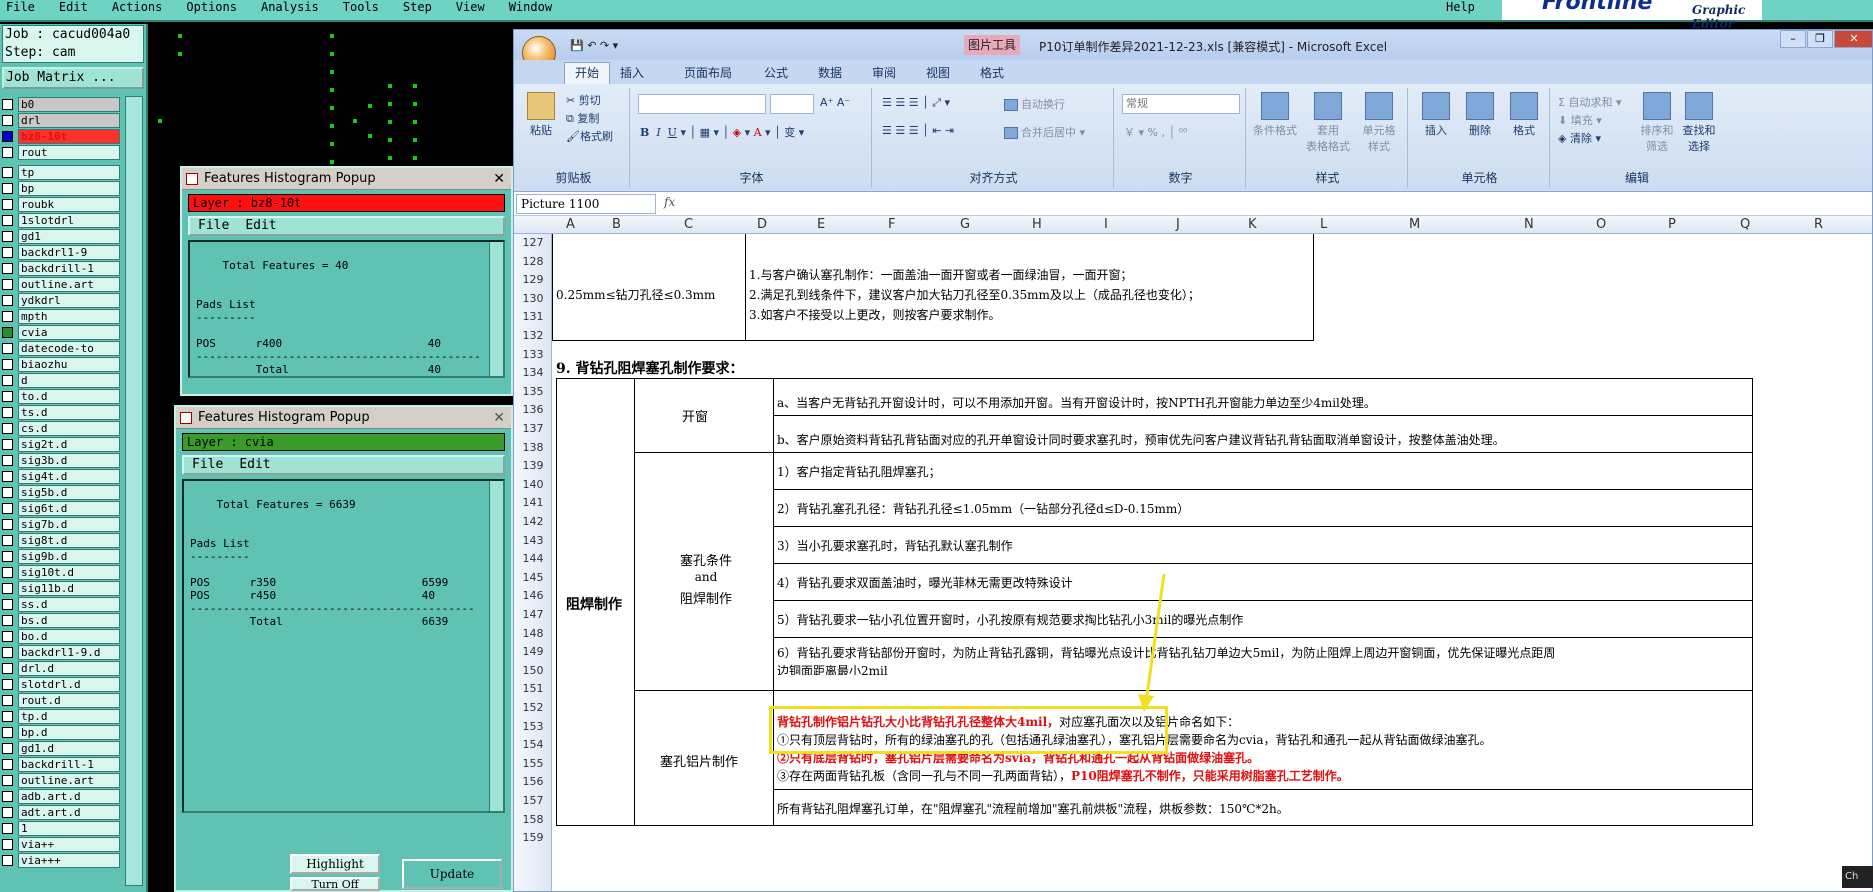 Image resolution: width=1873 pixels, height=892 pixels. I want to click on layer-name: datecode-to, so click(69, 348).